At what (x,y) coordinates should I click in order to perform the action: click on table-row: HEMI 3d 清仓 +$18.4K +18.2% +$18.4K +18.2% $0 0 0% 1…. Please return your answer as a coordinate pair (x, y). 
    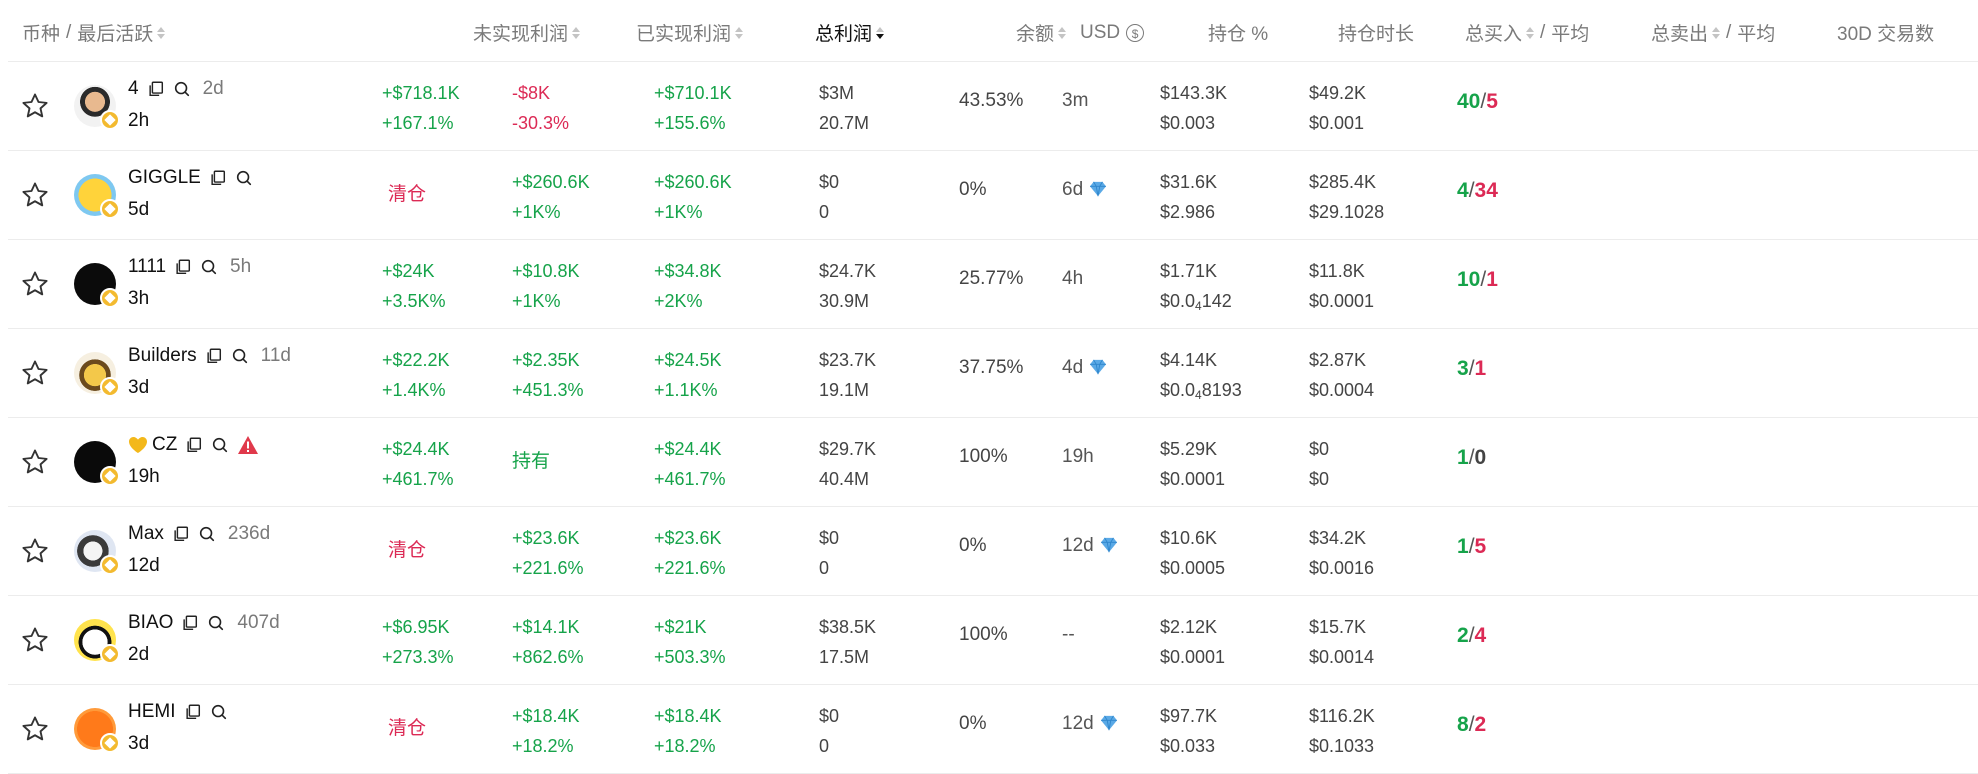
    Looking at the image, I should click on (993, 729).